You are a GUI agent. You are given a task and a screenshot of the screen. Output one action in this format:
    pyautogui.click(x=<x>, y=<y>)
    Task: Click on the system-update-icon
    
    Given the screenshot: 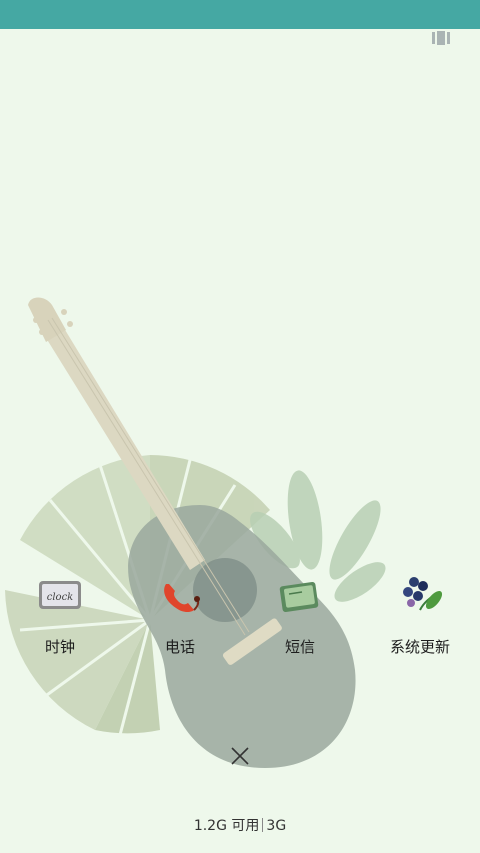 What is the action you would take?
    pyautogui.click(x=420, y=596)
    